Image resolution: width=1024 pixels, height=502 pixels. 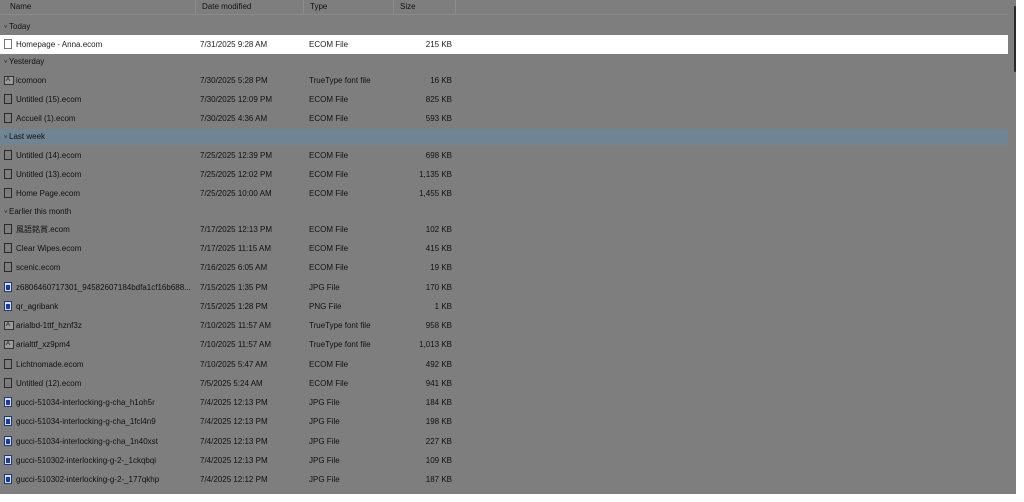 I want to click on file-size: 16 KB, so click(x=441, y=80).